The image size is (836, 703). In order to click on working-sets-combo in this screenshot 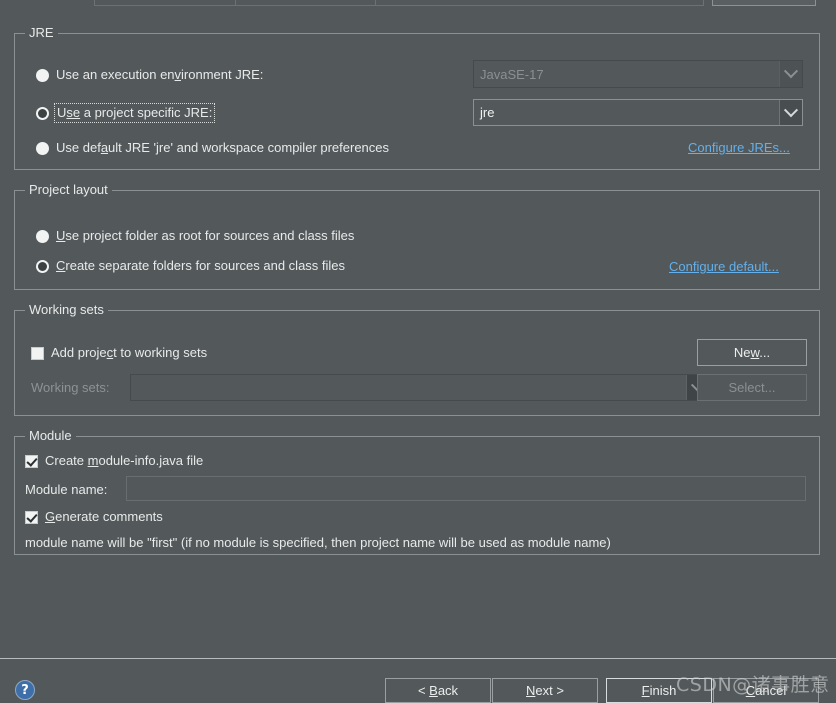, I will do `click(420, 387)`.